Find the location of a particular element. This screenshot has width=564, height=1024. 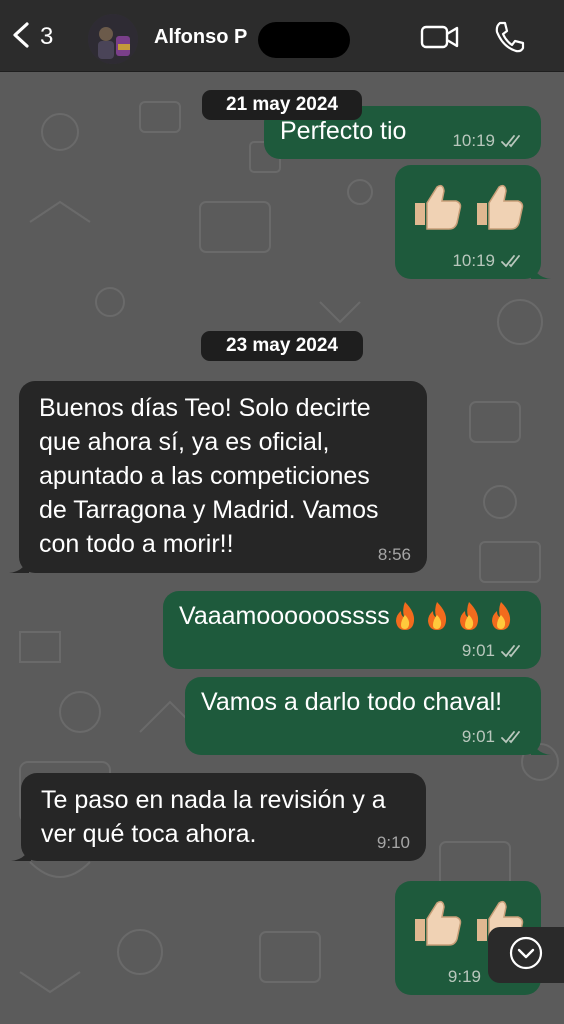

message-text: Vamos a darlo todo chaval! is located at coordinates (352, 702).